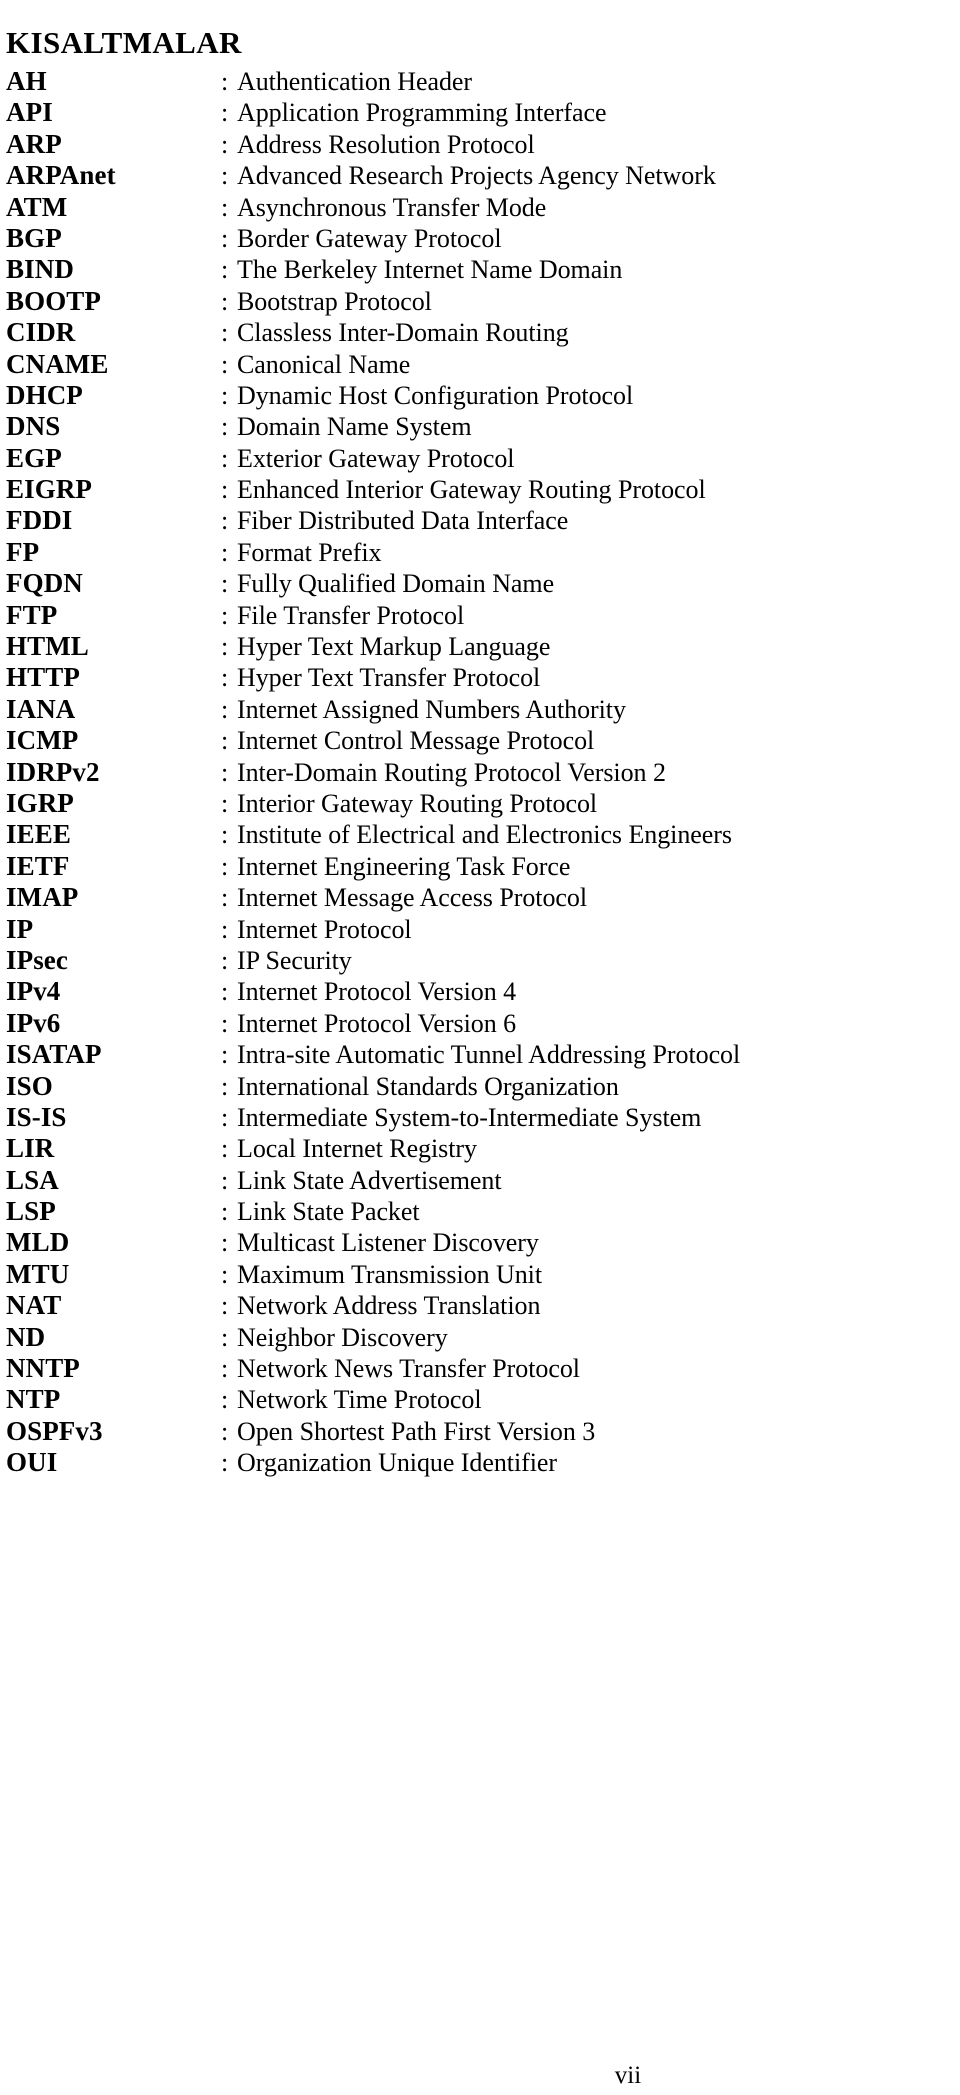 The image size is (960, 2095). I want to click on abbreviation-row: DNS: Domain Name System, so click(480, 426).